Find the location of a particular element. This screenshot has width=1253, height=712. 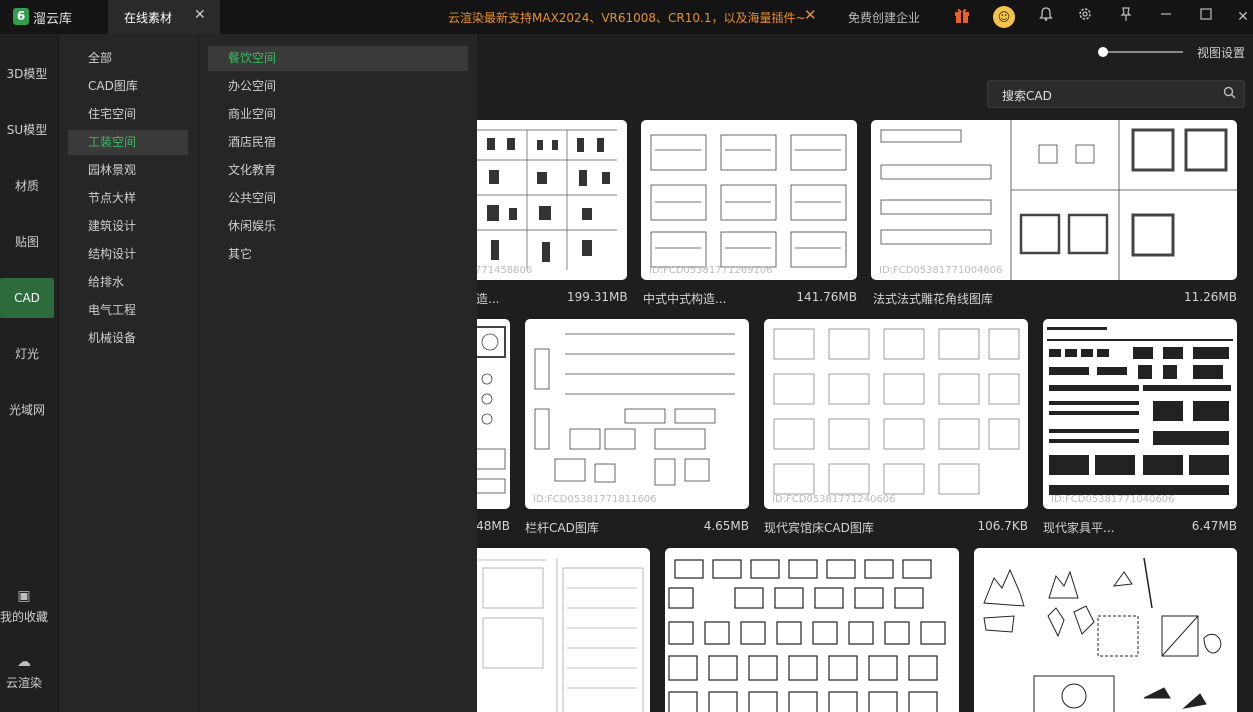

nav-favorites-label: 我的收藏 is located at coordinates (24, 617).